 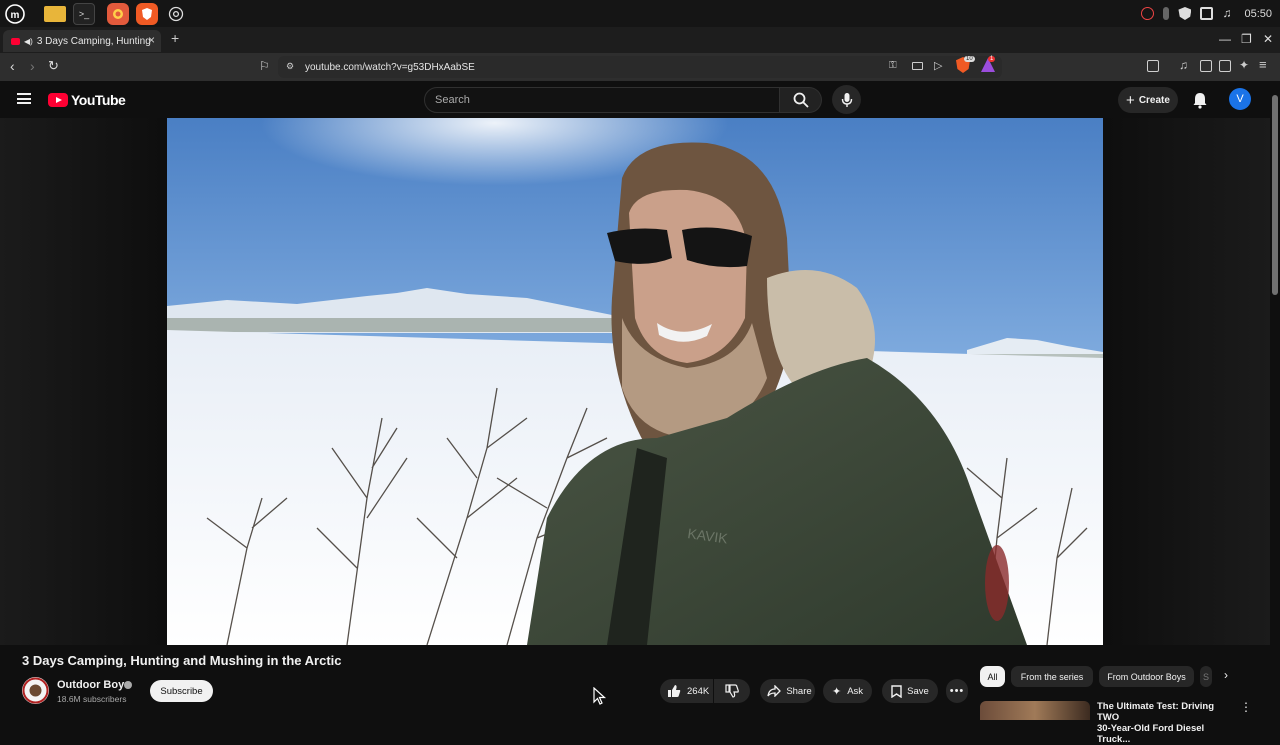 What do you see at coordinates (855, 691) in the screenshot?
I see `ask-label: Ask` at bounding box center [855, 691].